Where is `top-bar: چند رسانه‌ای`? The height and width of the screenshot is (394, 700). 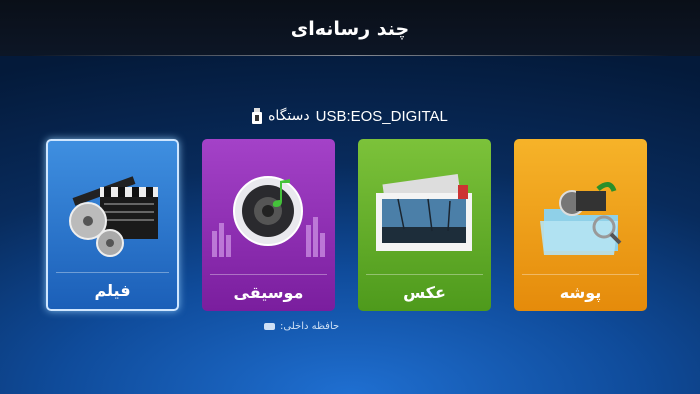
top-bar: چند رسانه‌ای is located at coordinates (350, 28).